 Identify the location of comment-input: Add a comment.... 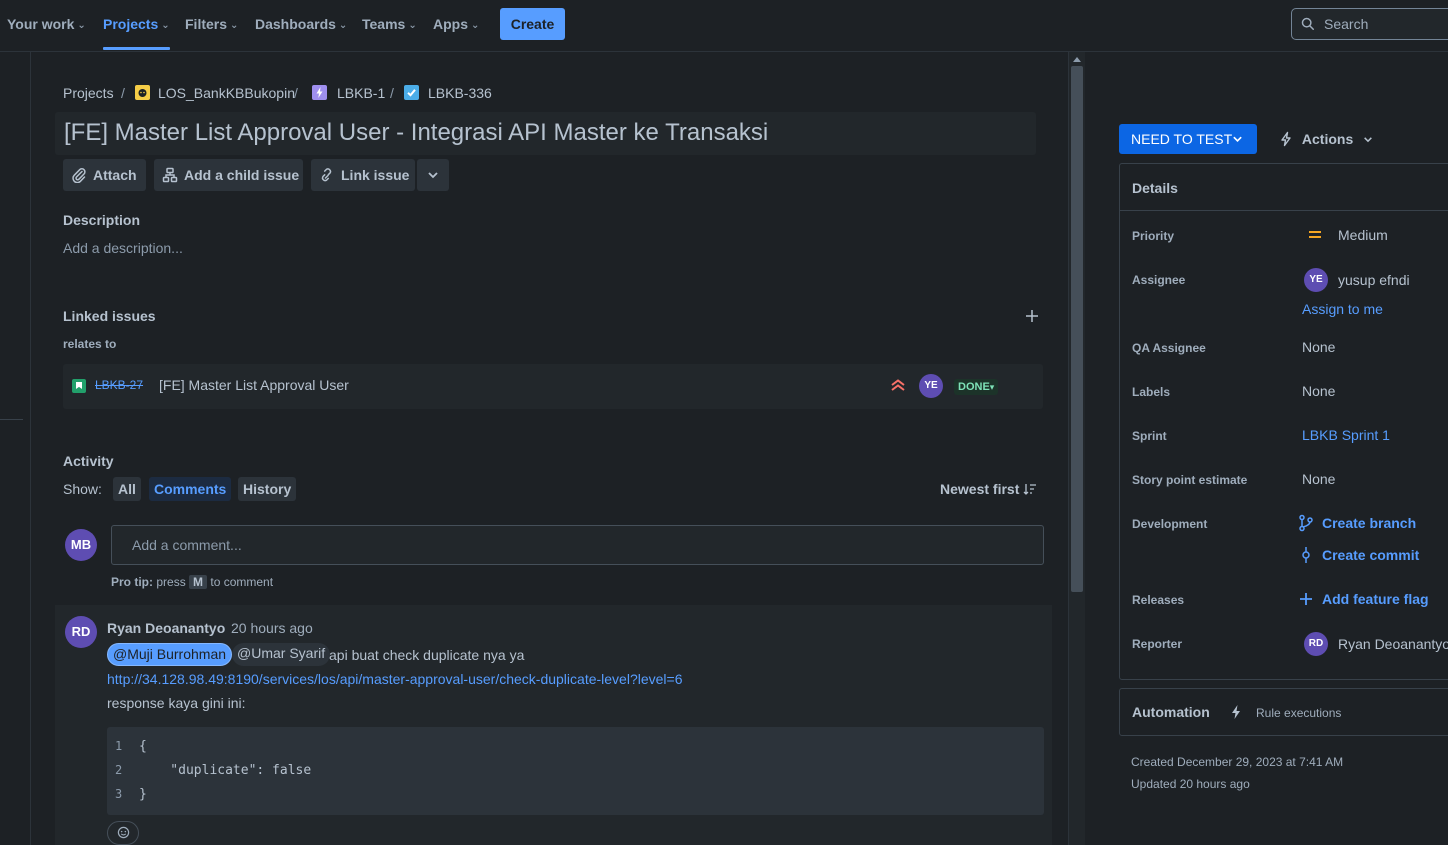
(577, 545).